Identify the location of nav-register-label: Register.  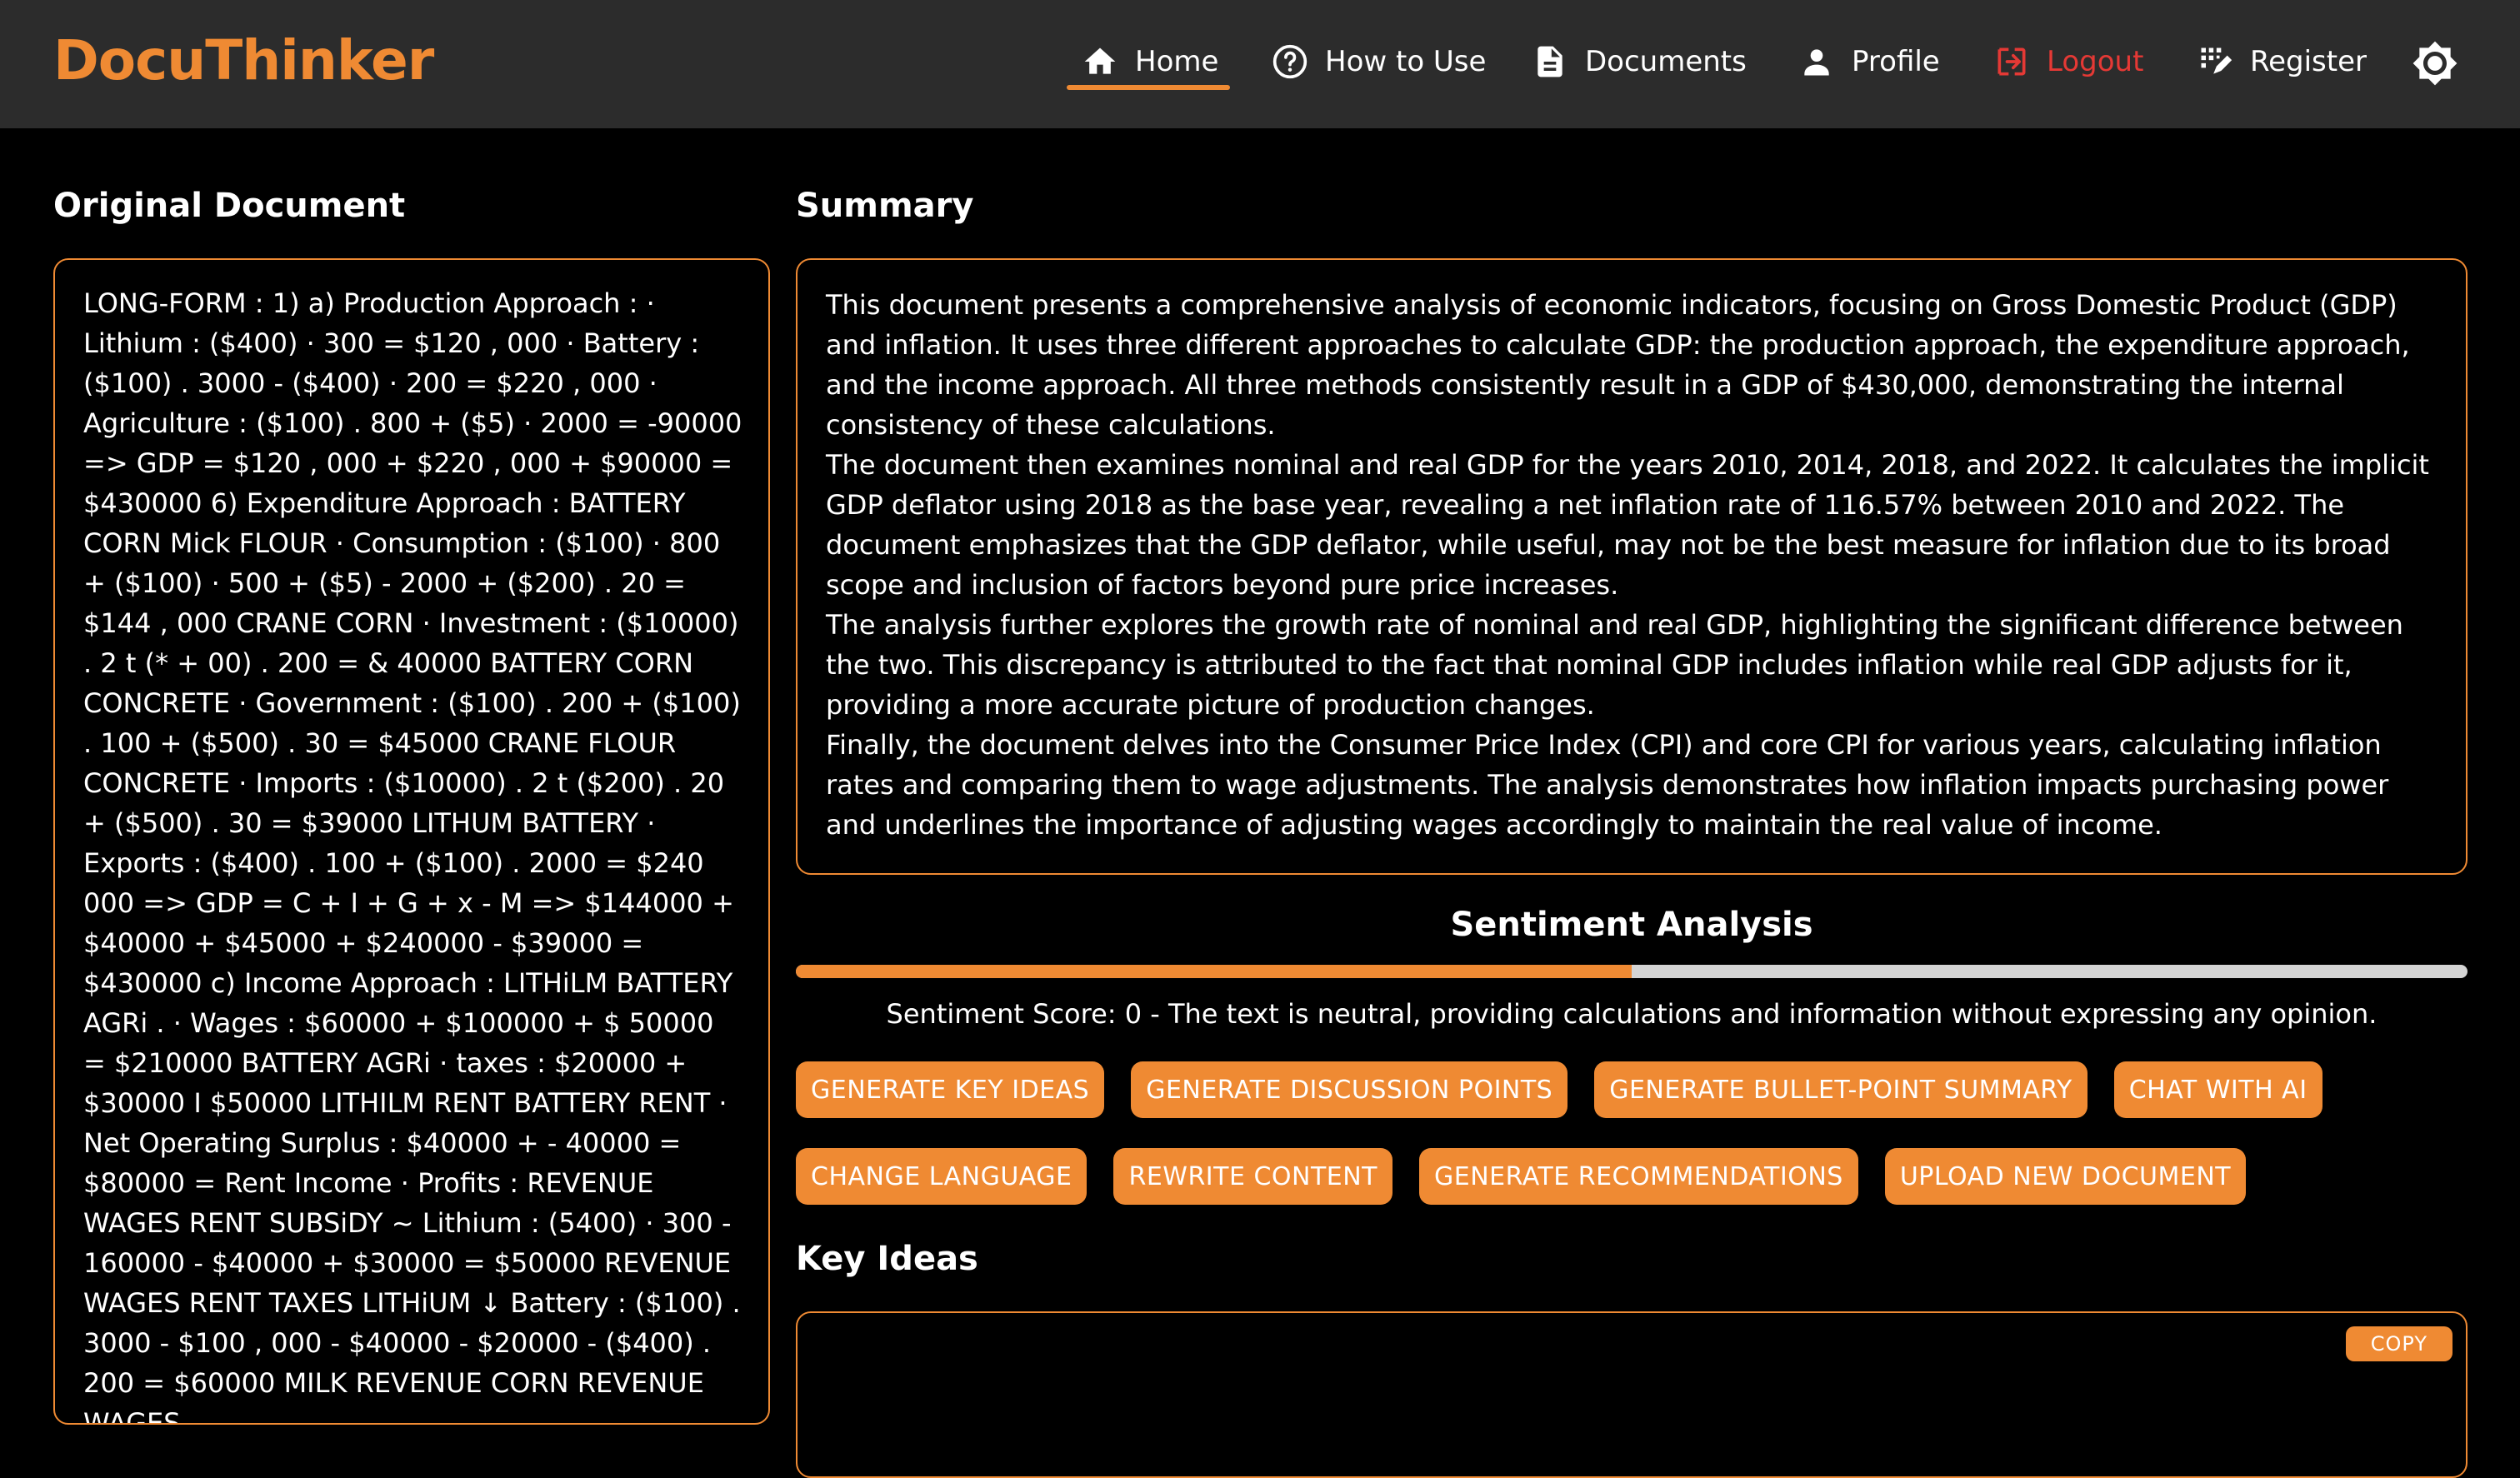
(2308, 62).